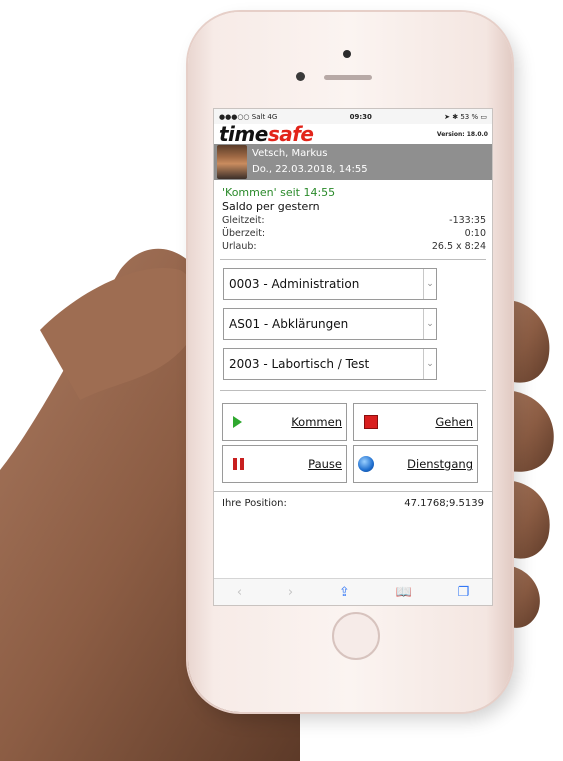 The height and width of the screenshot is (761, 563). What do you see at coordinates (454, 422) in the screenshot?
I see `gehen-label: Gehen` at bounding box center [454, 422].